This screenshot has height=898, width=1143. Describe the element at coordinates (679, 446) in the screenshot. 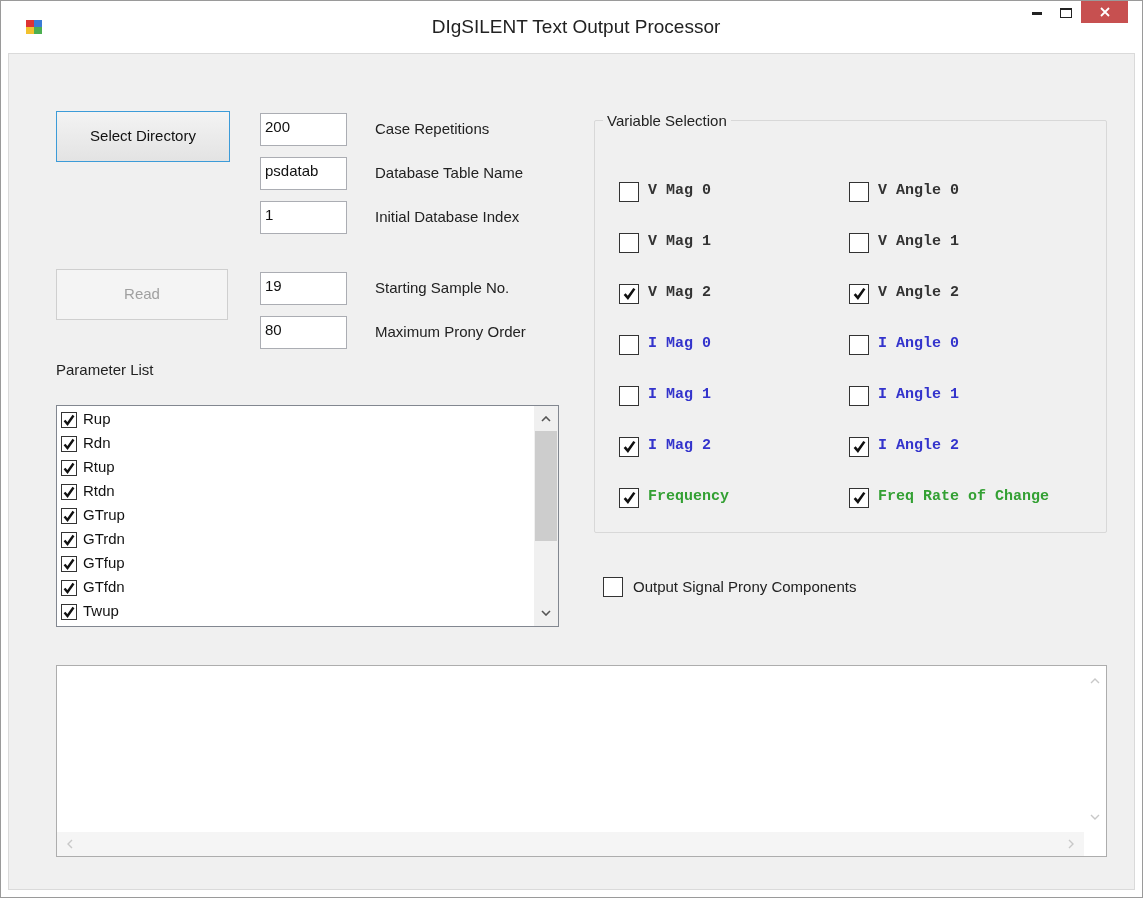

I see `checkbox-label: I Mag 2` at that location.